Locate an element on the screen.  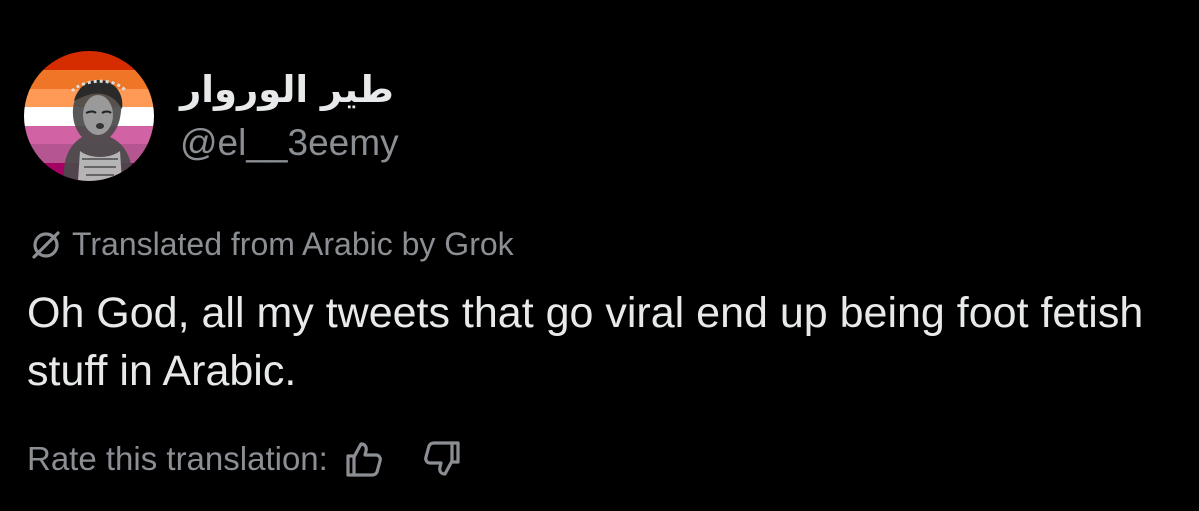
display-name: طير الوروار is located at coordinates (289, 92).